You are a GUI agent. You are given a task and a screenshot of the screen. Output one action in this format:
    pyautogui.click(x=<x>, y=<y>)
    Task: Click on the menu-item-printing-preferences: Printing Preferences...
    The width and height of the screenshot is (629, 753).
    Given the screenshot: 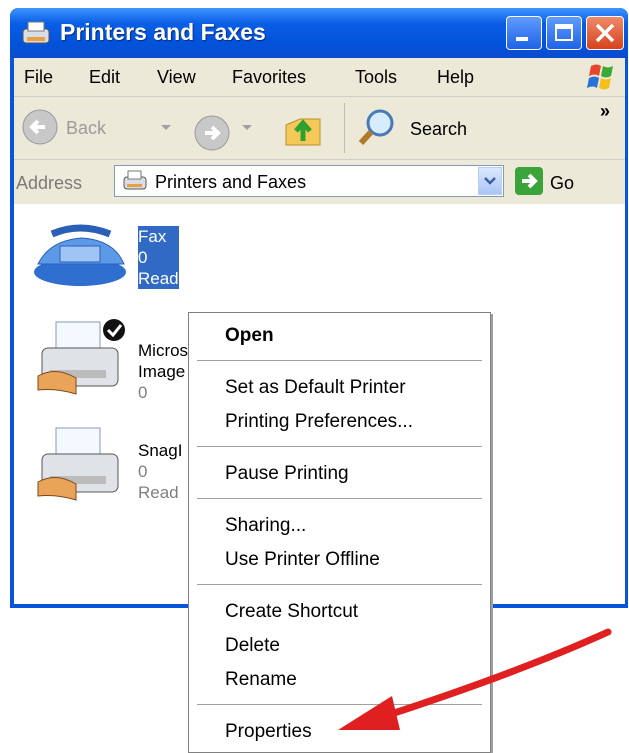 What is the action you would take?
    pyautogui.click(x=319, y=422)
    